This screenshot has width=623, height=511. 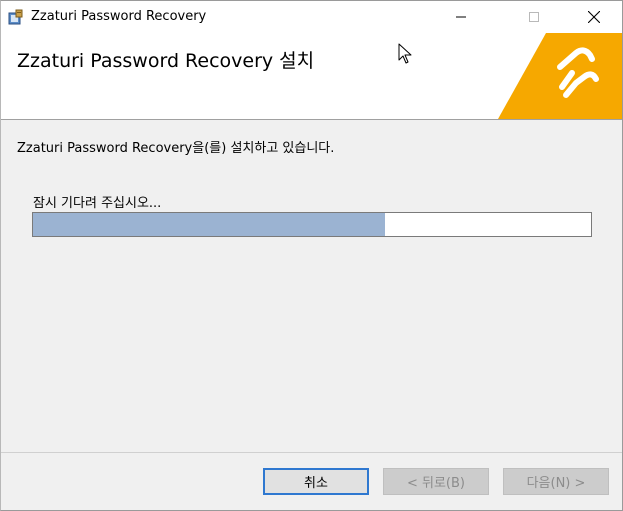 I want to click on window-title: Zzaturi Password Recovery, so click(x=119, y=16).